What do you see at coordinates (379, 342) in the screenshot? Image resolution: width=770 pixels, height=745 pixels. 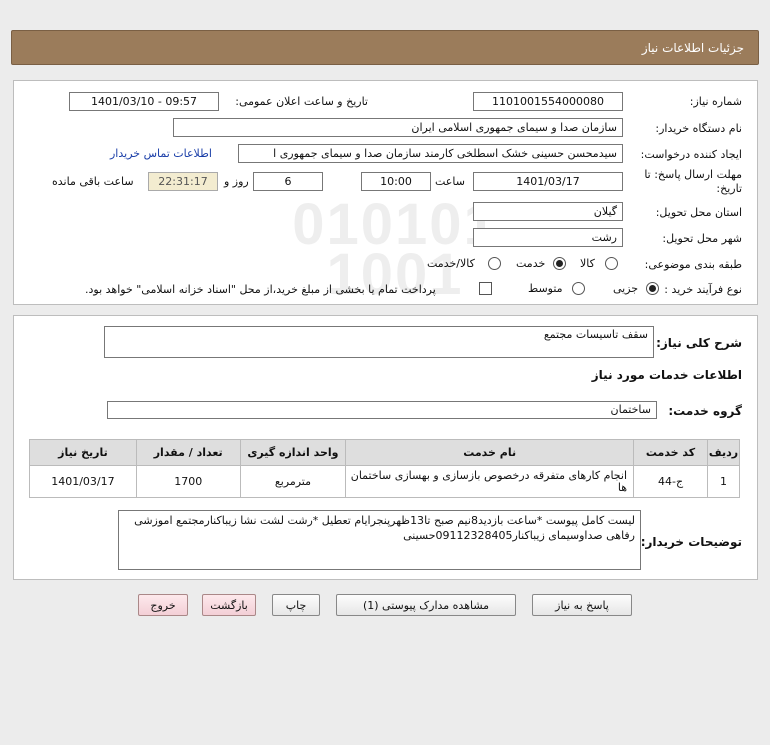 I see `summary-field: سقف تاسیسات مجتمع` at bounding box center [379, 342].